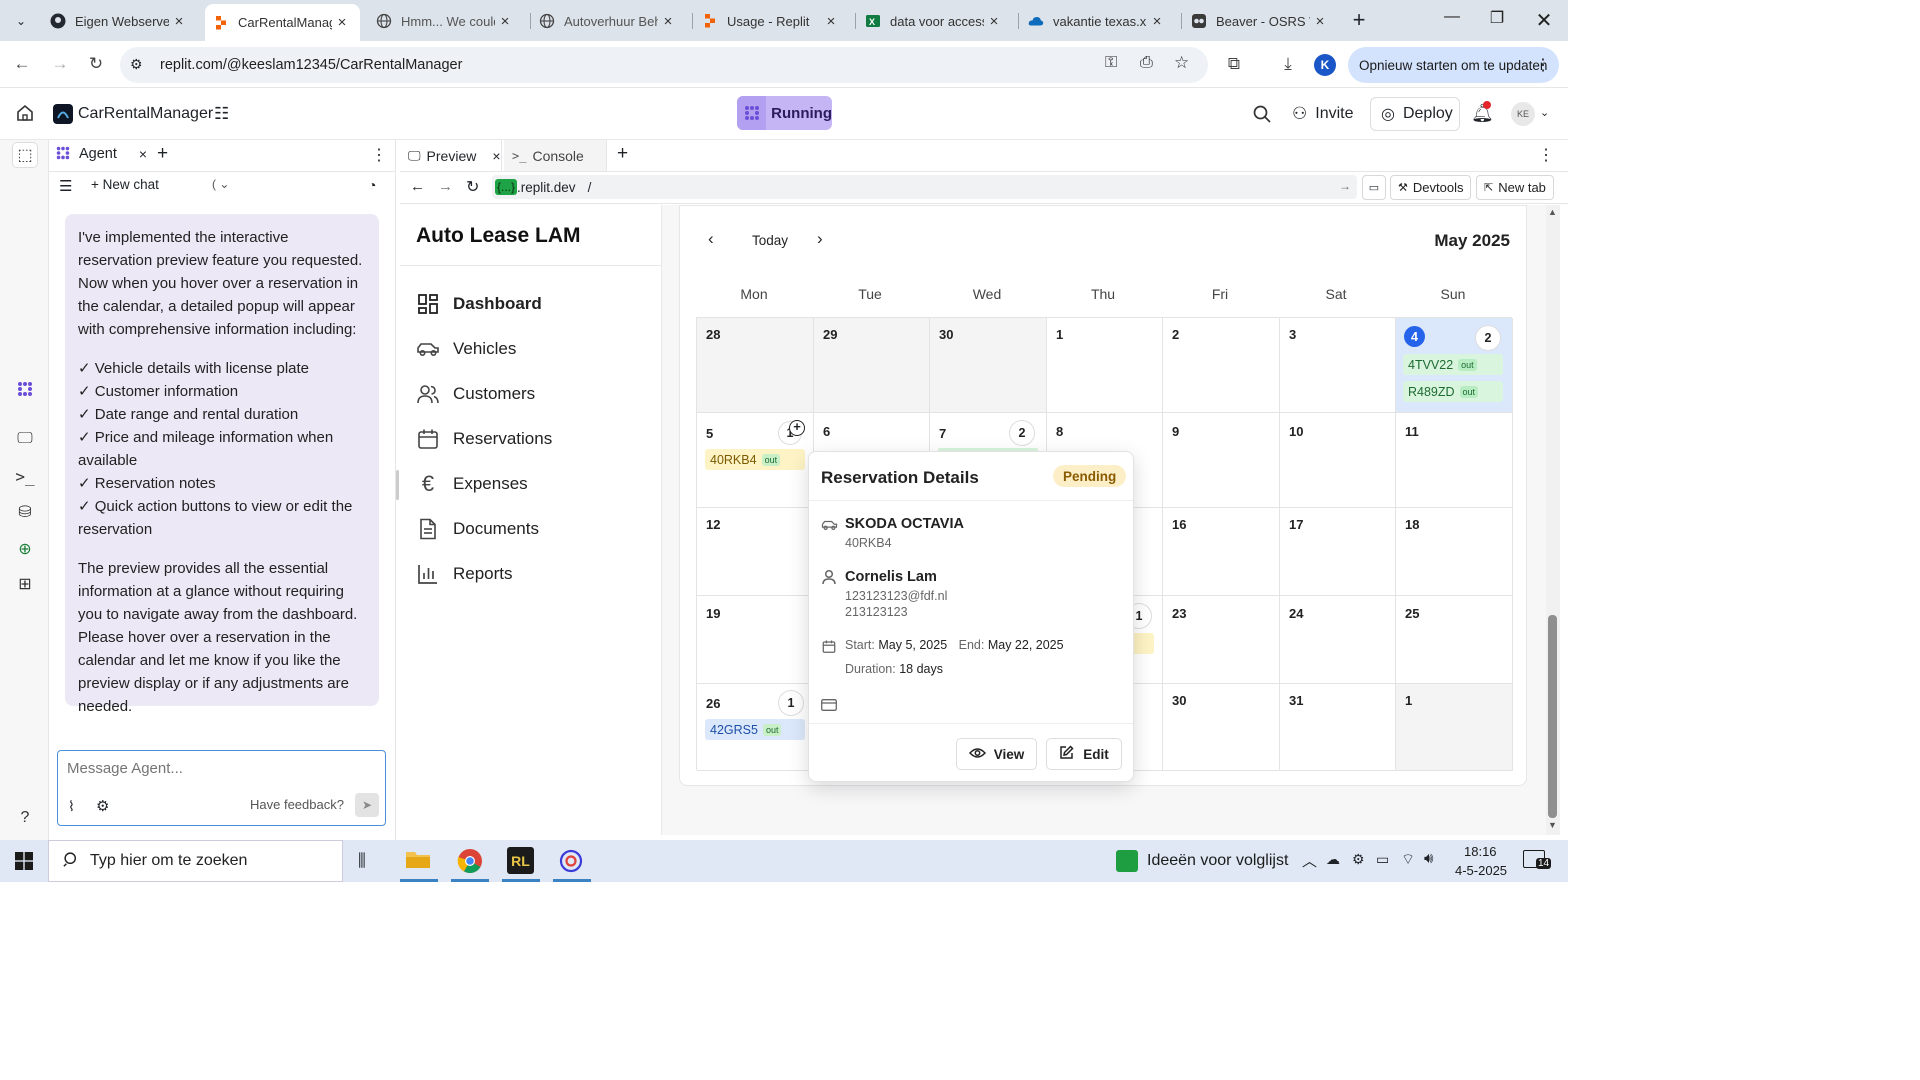 The height and width of the screenshot is (1080, 1920). Describe the element at coordinates (1382, 859) in the screenshot. I see `battery-icon: ▭` at that location.